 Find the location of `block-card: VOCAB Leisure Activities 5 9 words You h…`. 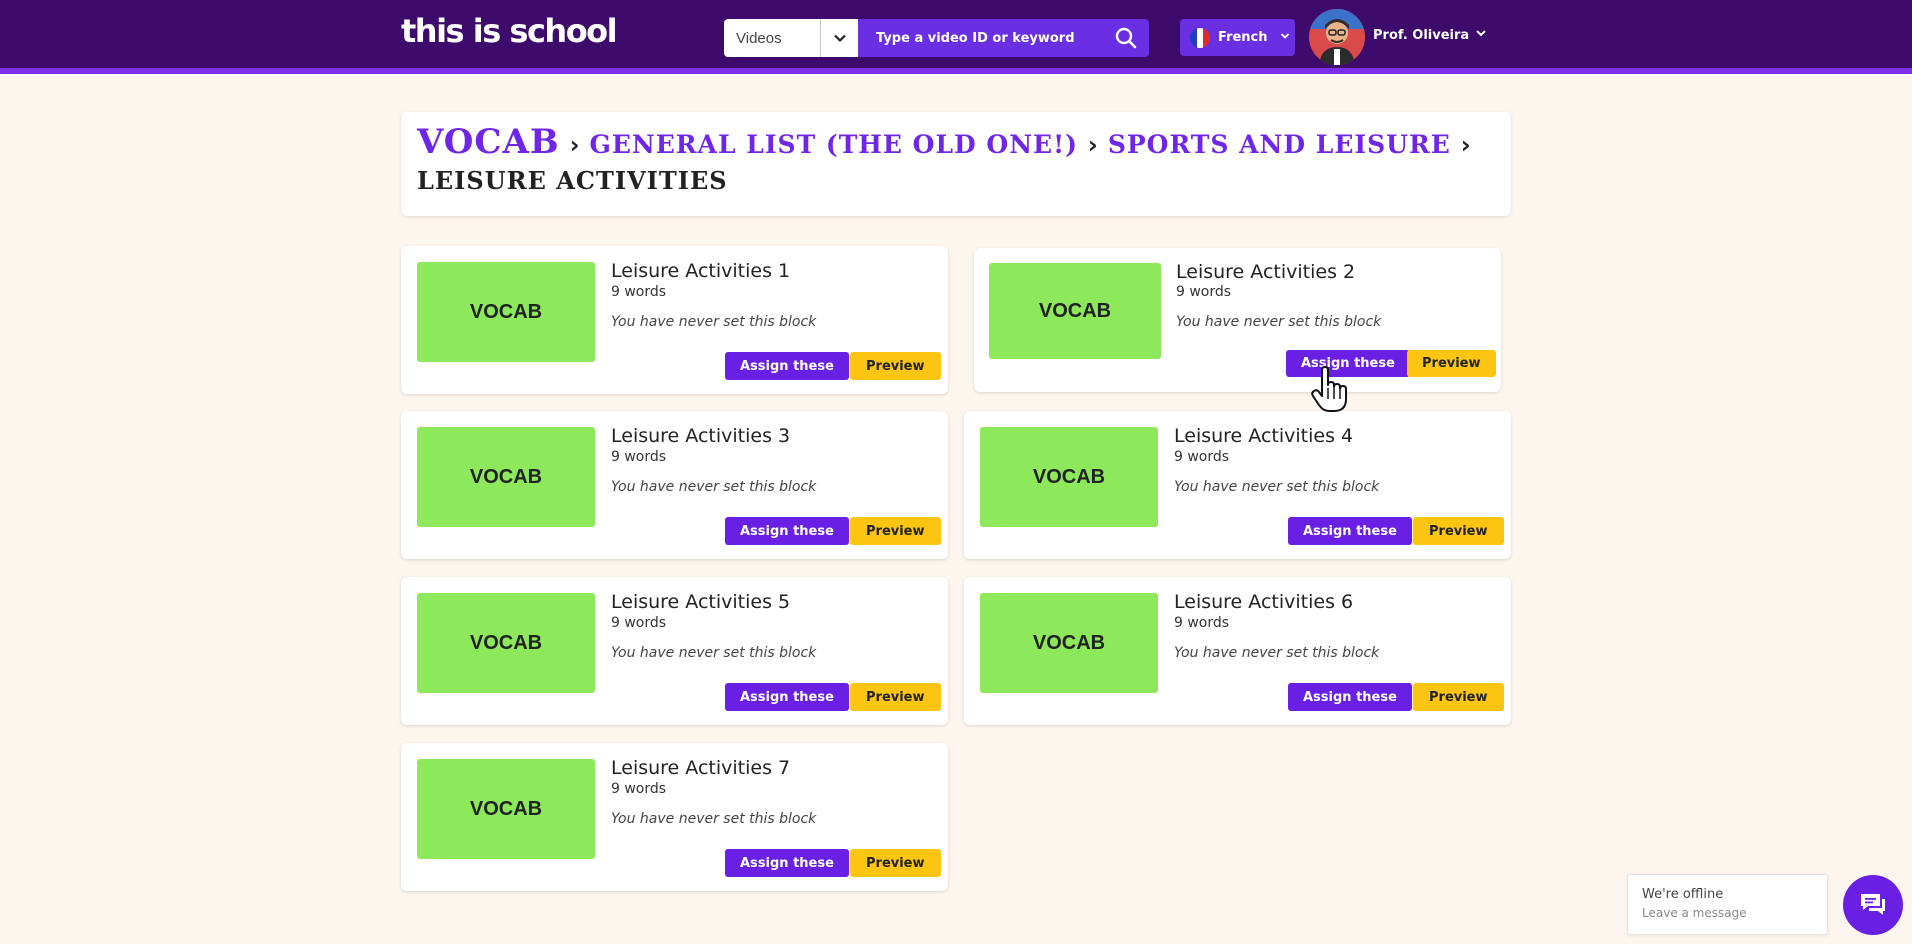

block-card: VOCAB Leisure Activities 5 9 words You h… is located at coordinates (674, 651).